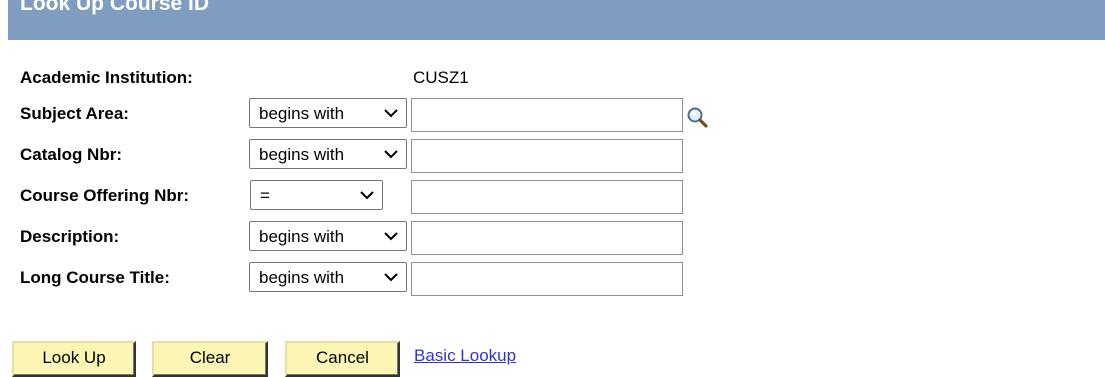  Describe the element at coordinates (556, 20) in the screenshot. I see `page-header: Look Up Course ID` at that location.